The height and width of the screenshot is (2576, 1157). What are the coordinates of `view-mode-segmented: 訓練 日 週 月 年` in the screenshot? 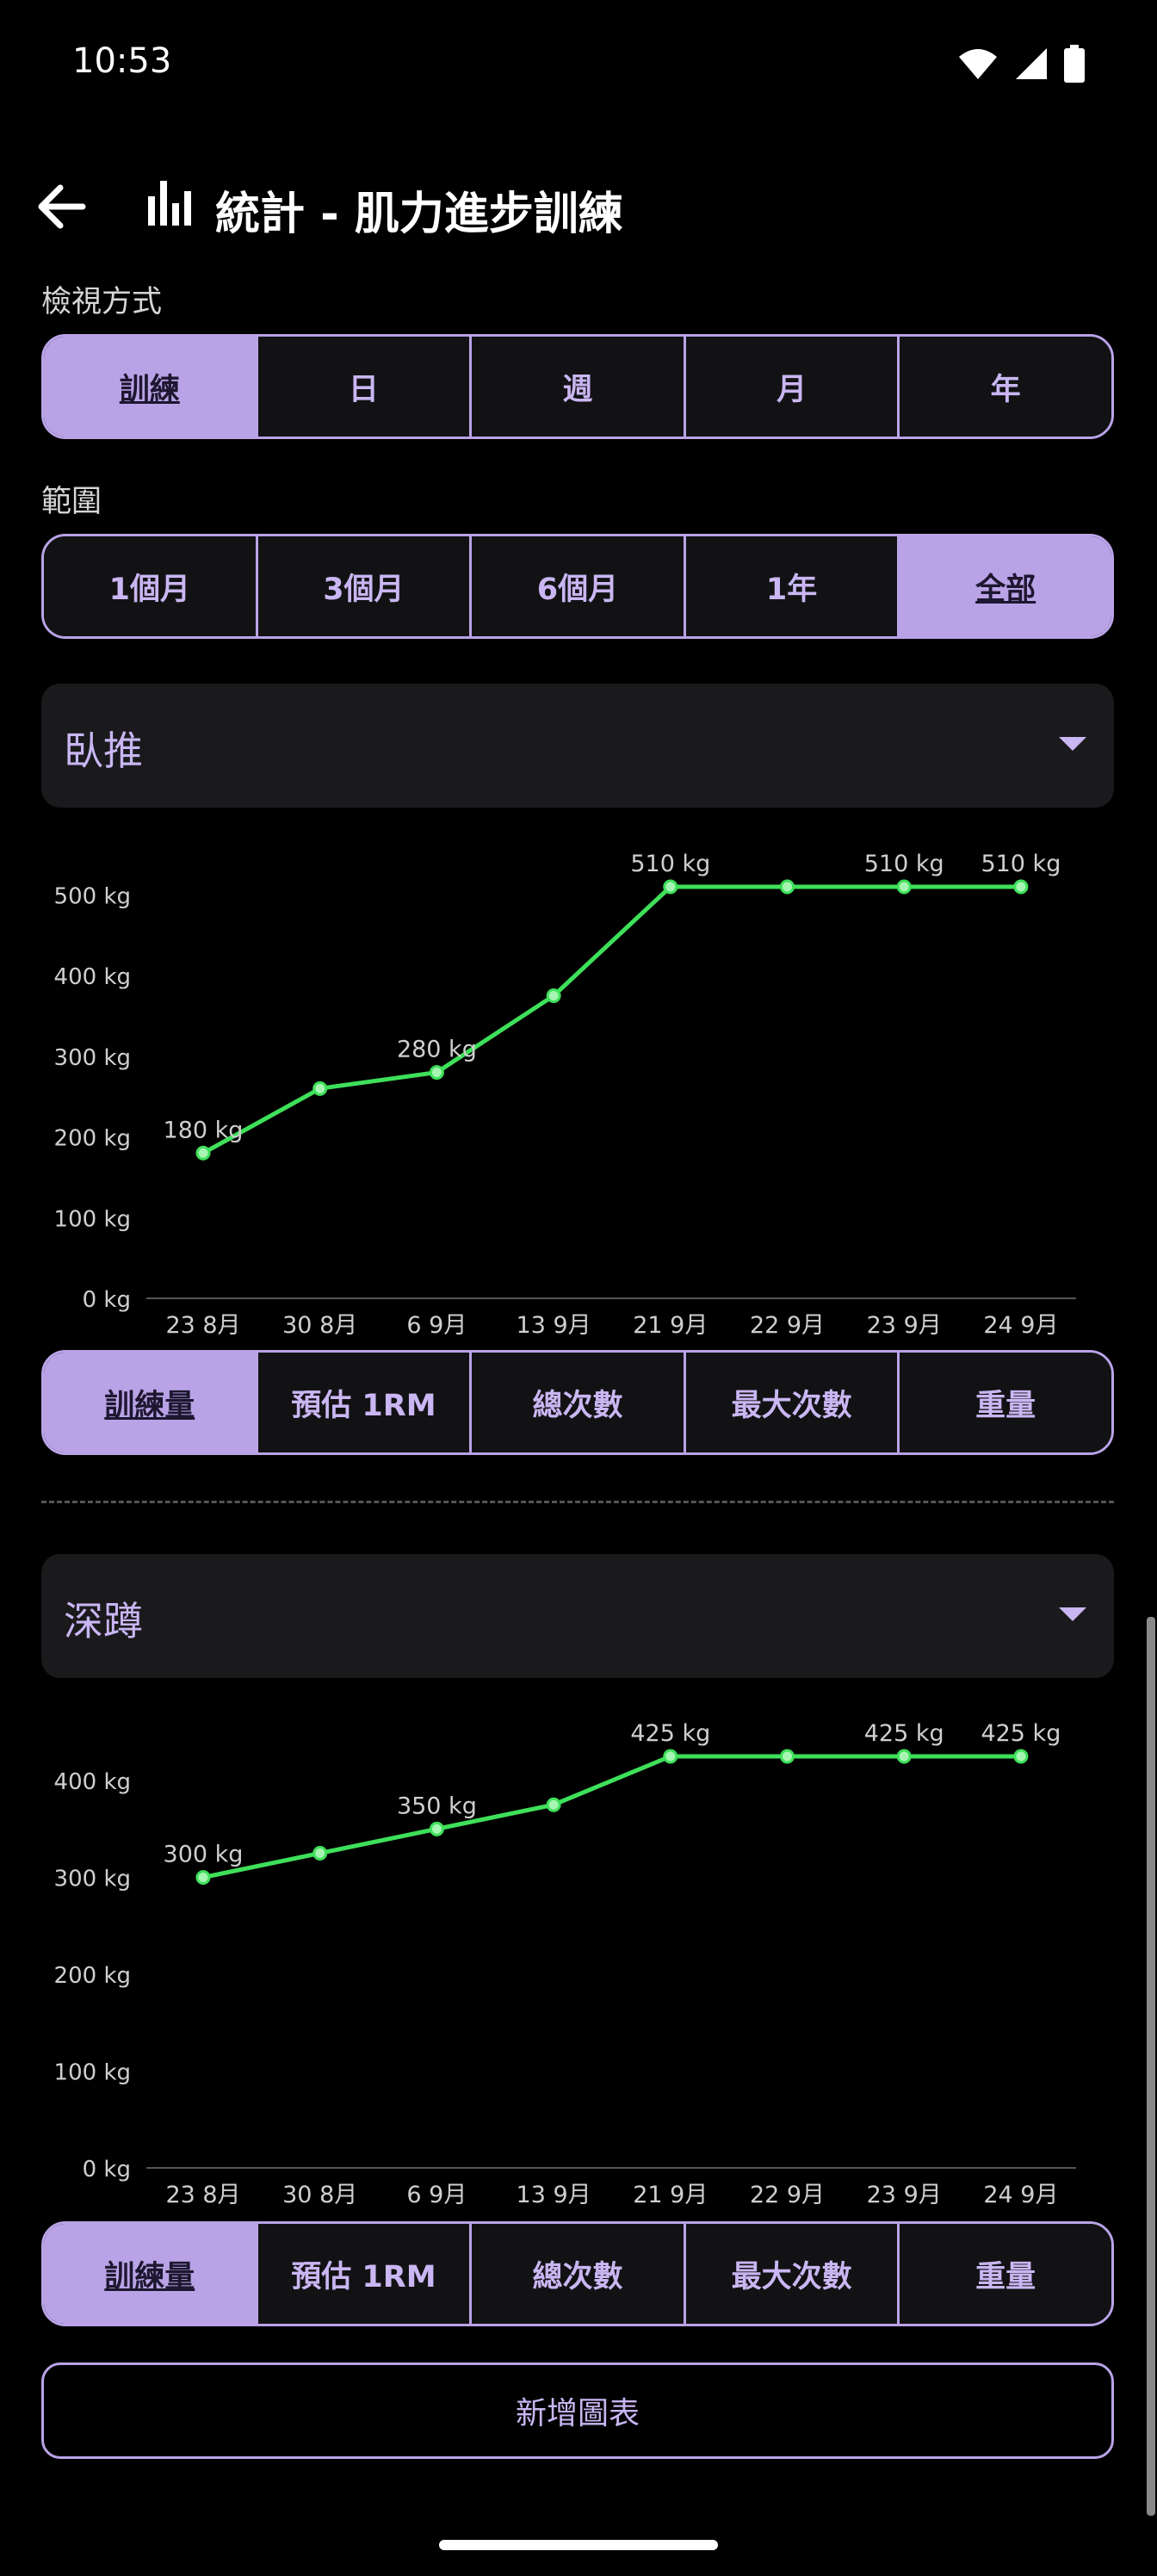 It's located at (578, 387).